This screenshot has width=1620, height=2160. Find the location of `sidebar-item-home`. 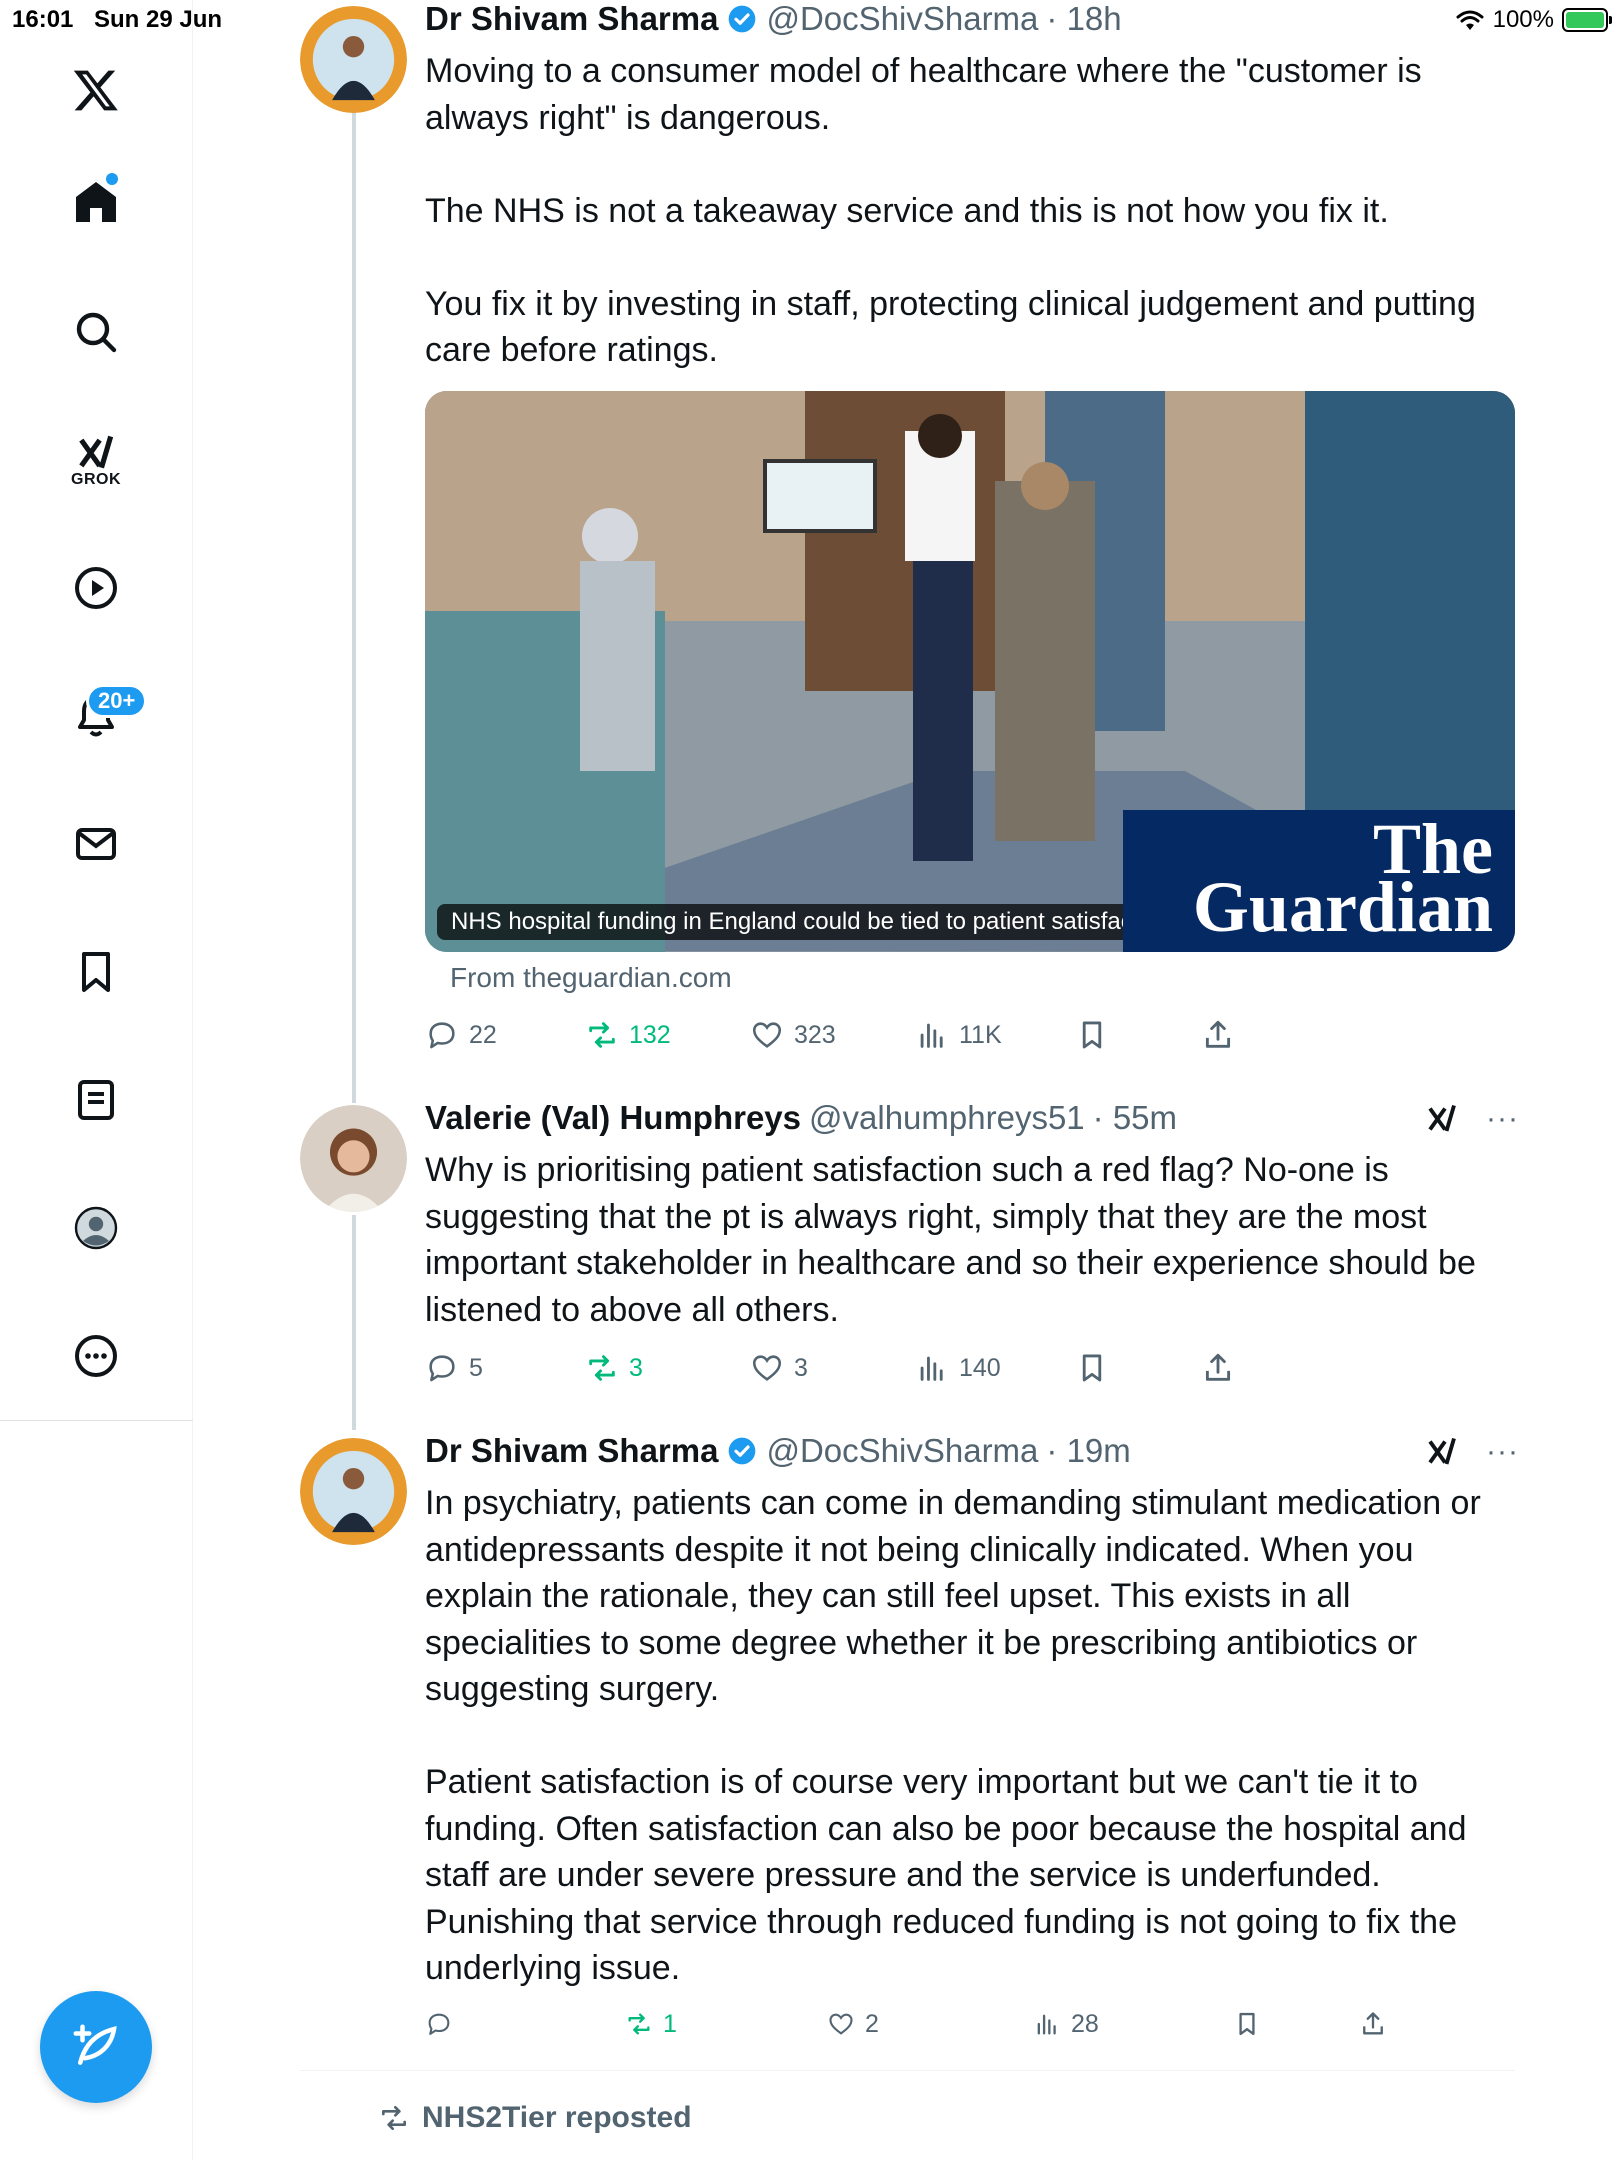

sidebar-item-home is located at coordinates (96, 202).